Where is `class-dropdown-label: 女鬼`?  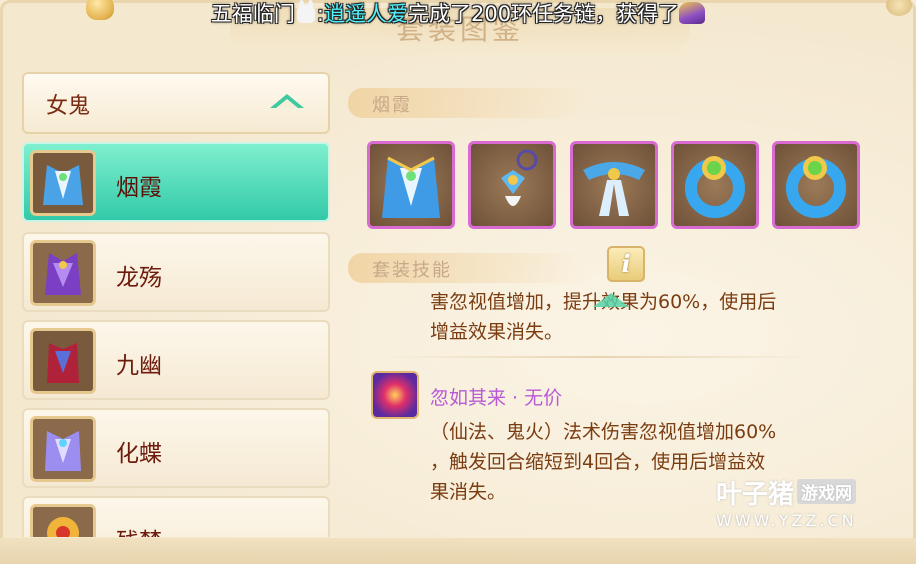 class-dropdown-label: 女鬼 is located at coordinates (68, 106).